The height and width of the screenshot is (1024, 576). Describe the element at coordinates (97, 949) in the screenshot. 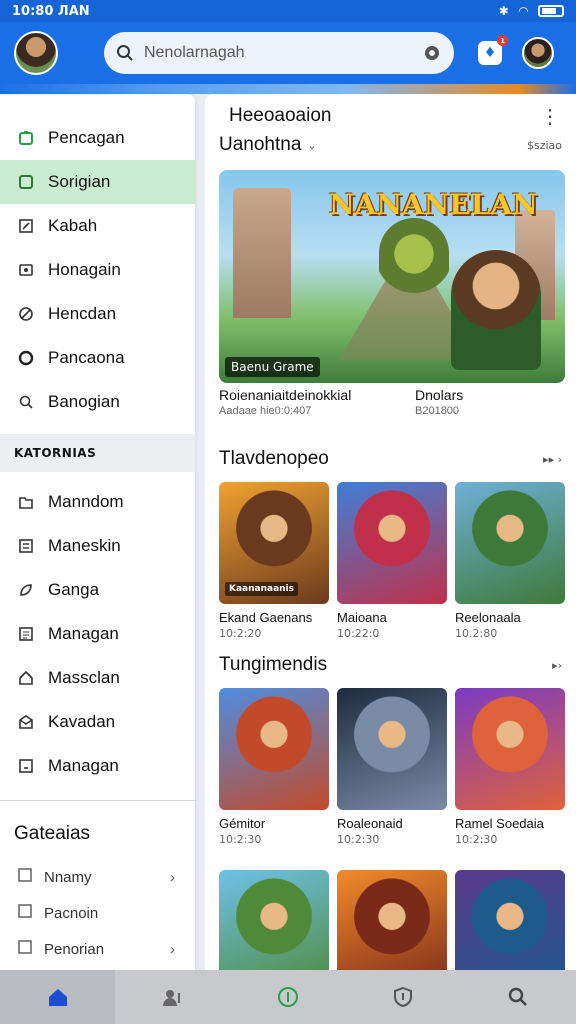

I see `sidebar-subitem-2: Penorian ›` at that location.